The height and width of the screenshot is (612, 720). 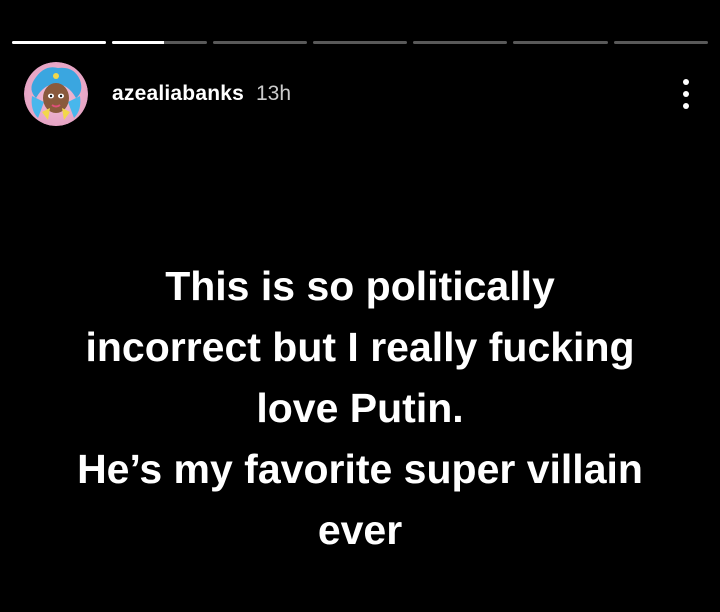 I want to click on username: azealiabanks, so click(x=178, y=94).